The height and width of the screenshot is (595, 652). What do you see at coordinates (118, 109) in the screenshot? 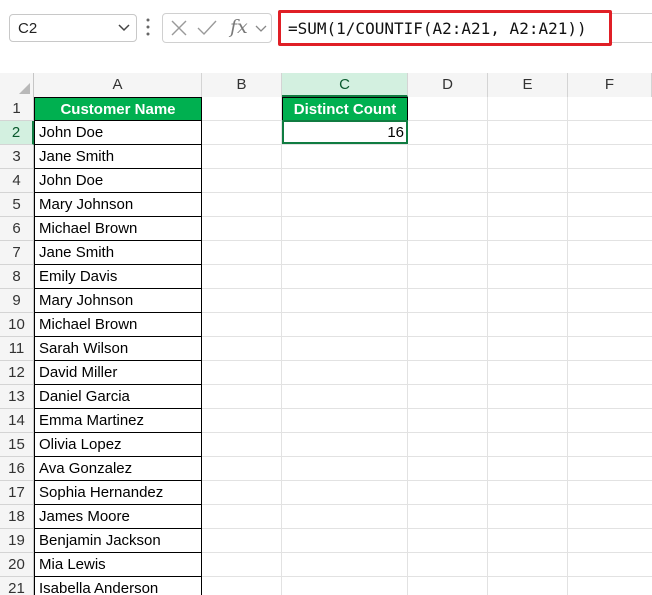
I see `cell-a1: Customer Name` at bounding box center [118, 109].